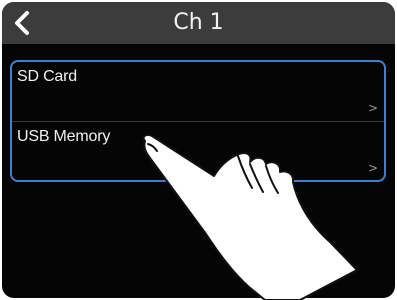 This screenshot has height=300, width=397. What do you see at coordinates (64, 136) in the screenshot?
I see `list-item-label: USB Memory` at bounding box center [64, 136].